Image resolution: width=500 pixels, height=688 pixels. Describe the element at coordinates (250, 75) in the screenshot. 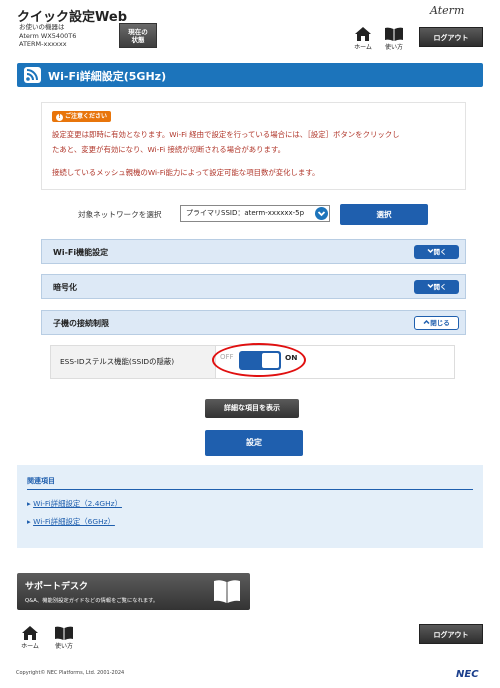

I see `page-title-bar: Wi-Fi詳細設定(5GHz)` at that location.